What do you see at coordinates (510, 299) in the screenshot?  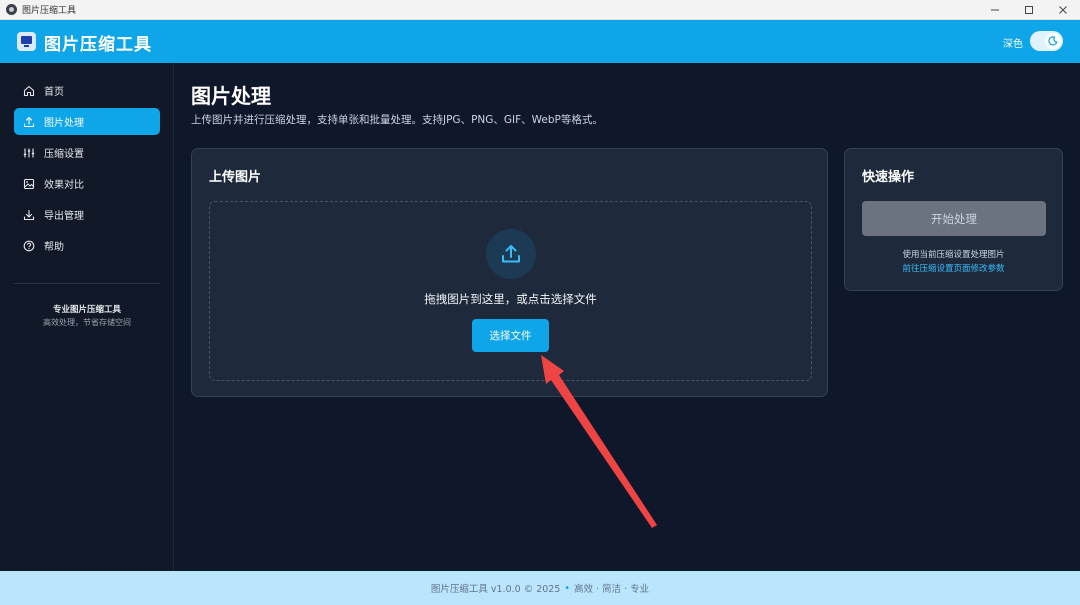 I see `drop-zone-text: 拖拽图片到这里，或点击选择文件` at bounding box center [510, 299].